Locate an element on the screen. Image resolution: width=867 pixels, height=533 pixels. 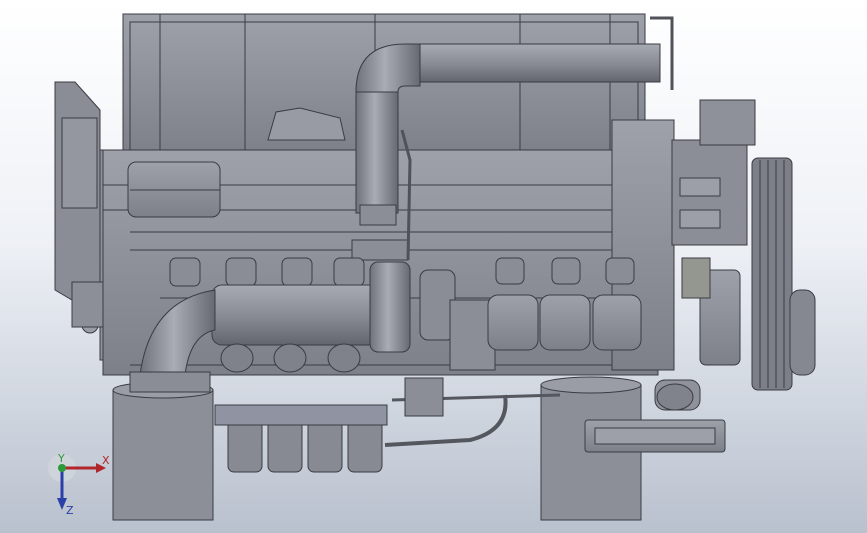
left-engine-mount is located at coordinates (163, 446).